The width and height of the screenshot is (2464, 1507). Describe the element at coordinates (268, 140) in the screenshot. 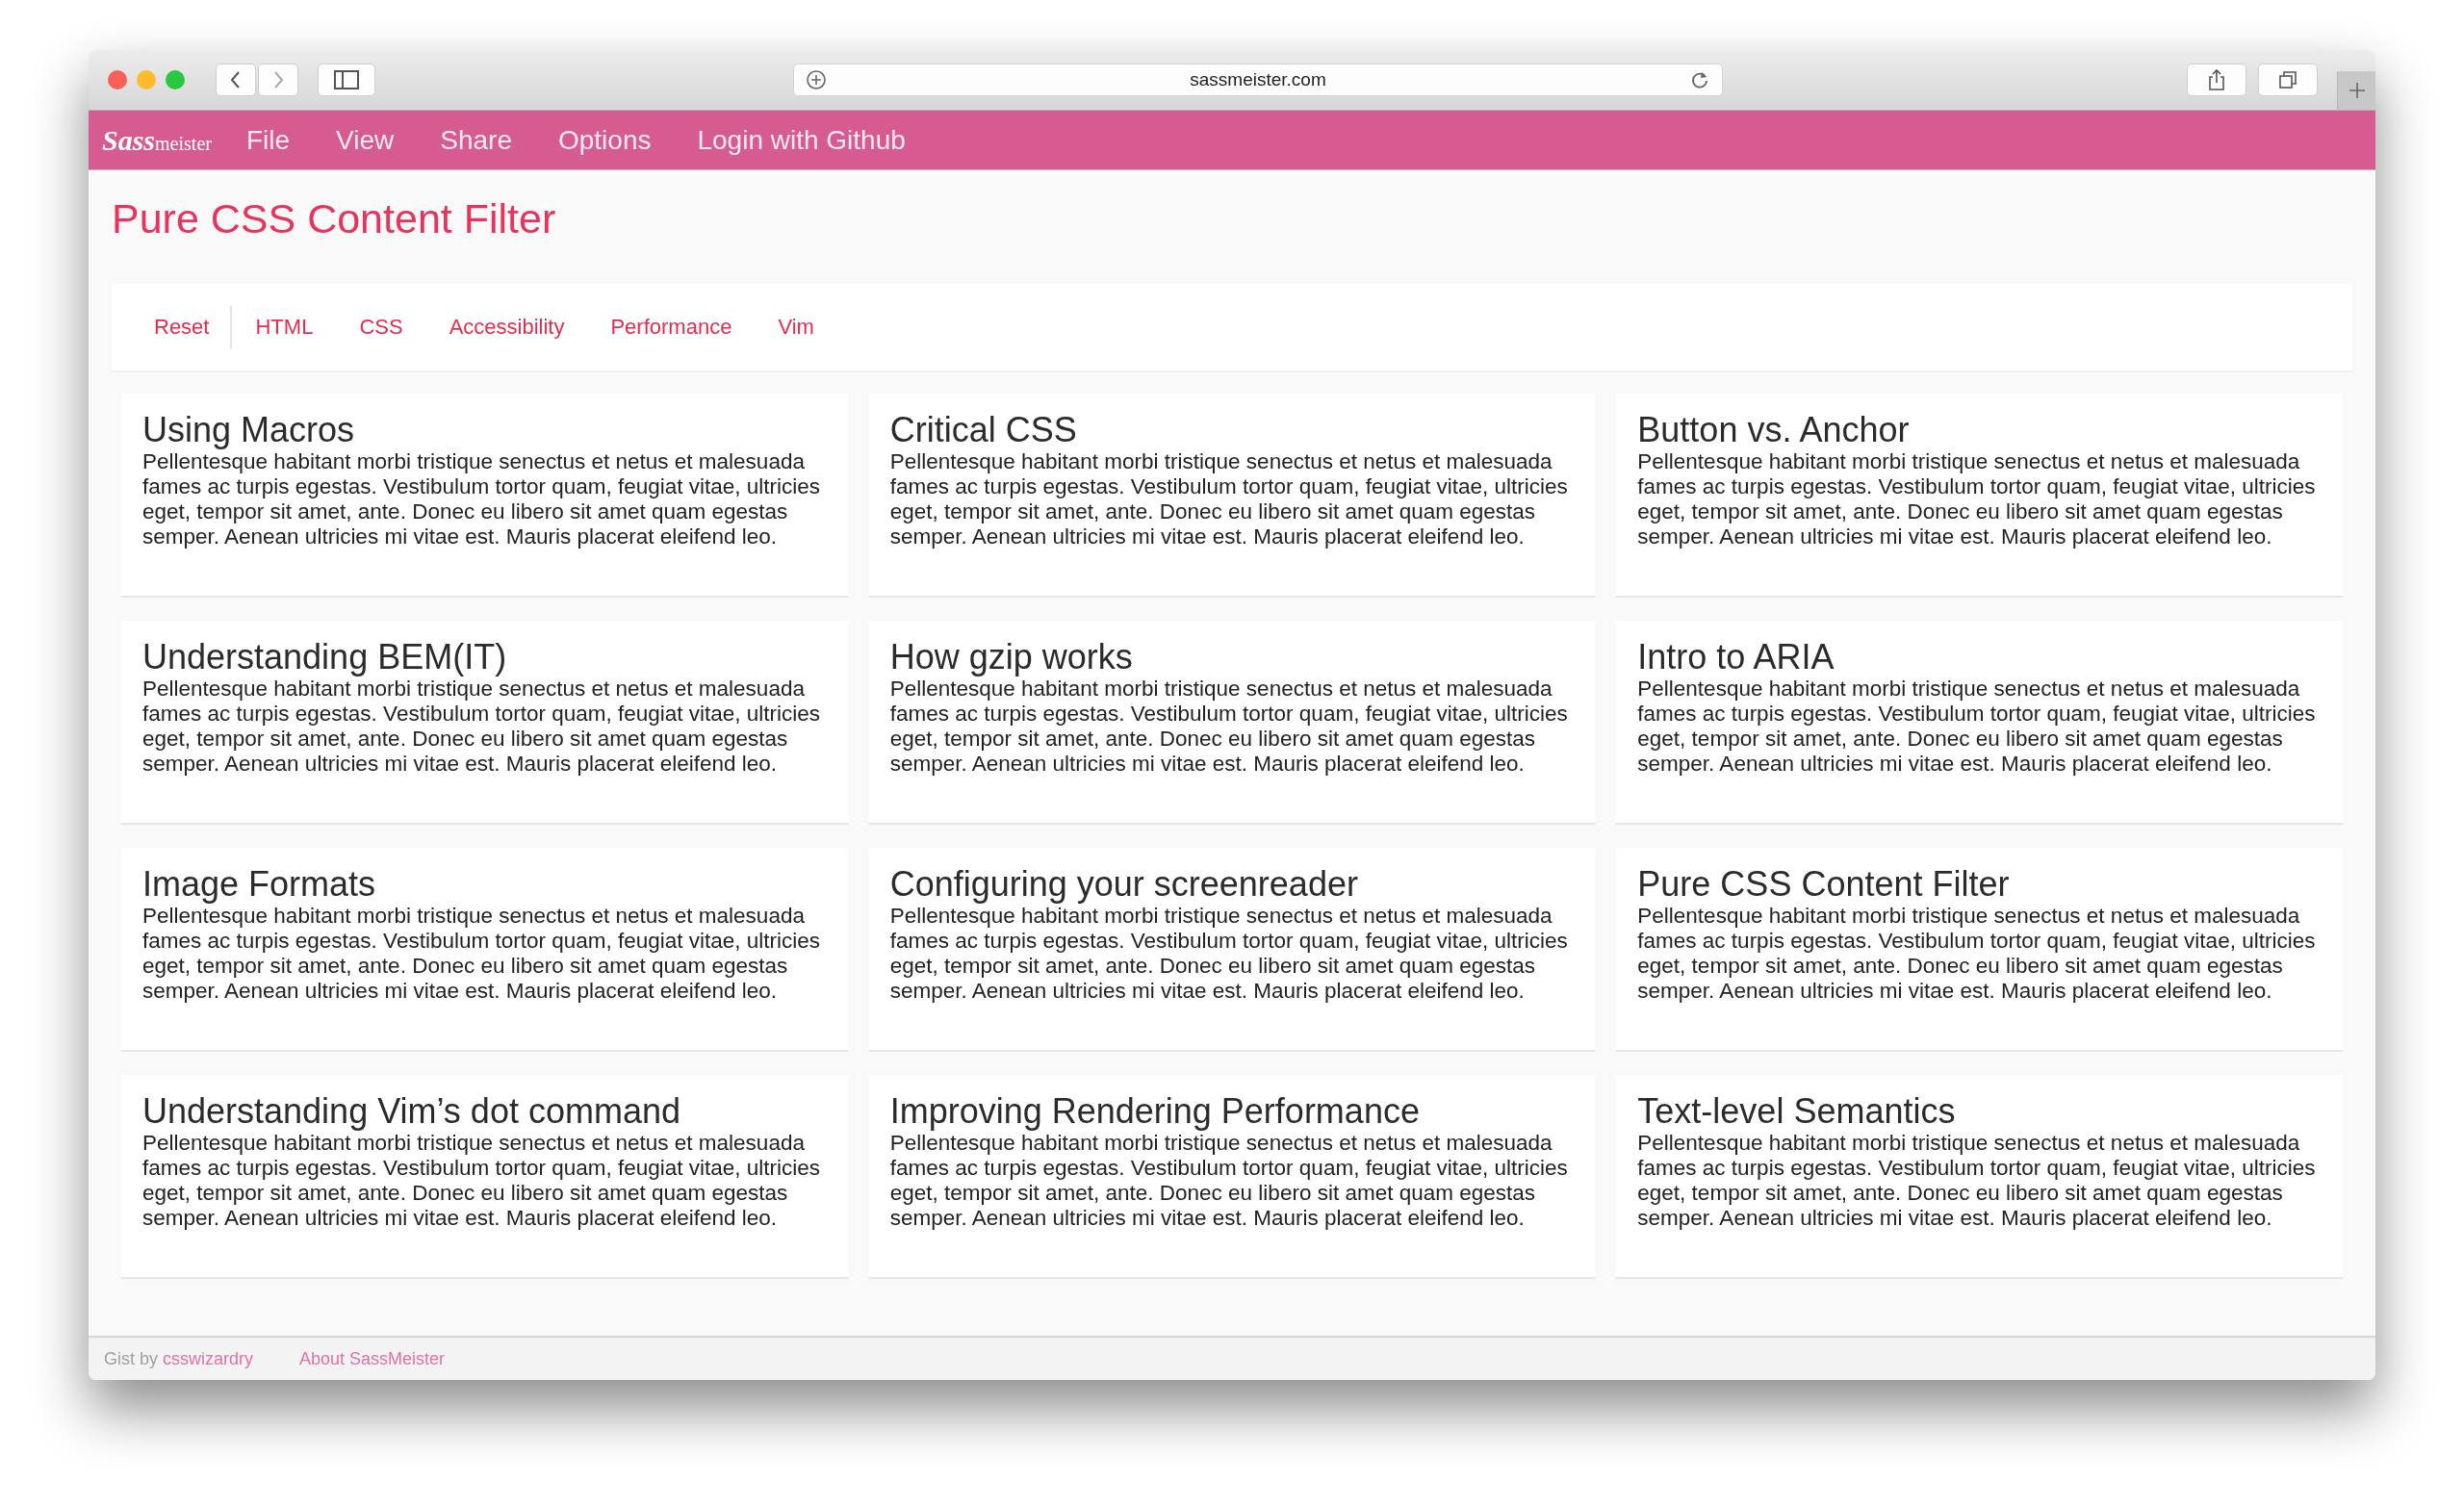

I see `menu-item: File` at that location.